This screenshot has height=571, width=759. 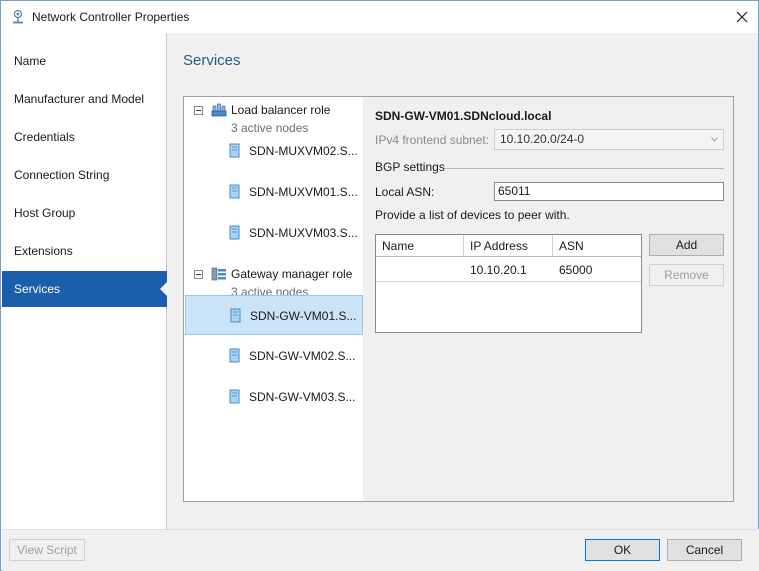 I want to click on view-script-button: View Script, so click(x=47, y=550).